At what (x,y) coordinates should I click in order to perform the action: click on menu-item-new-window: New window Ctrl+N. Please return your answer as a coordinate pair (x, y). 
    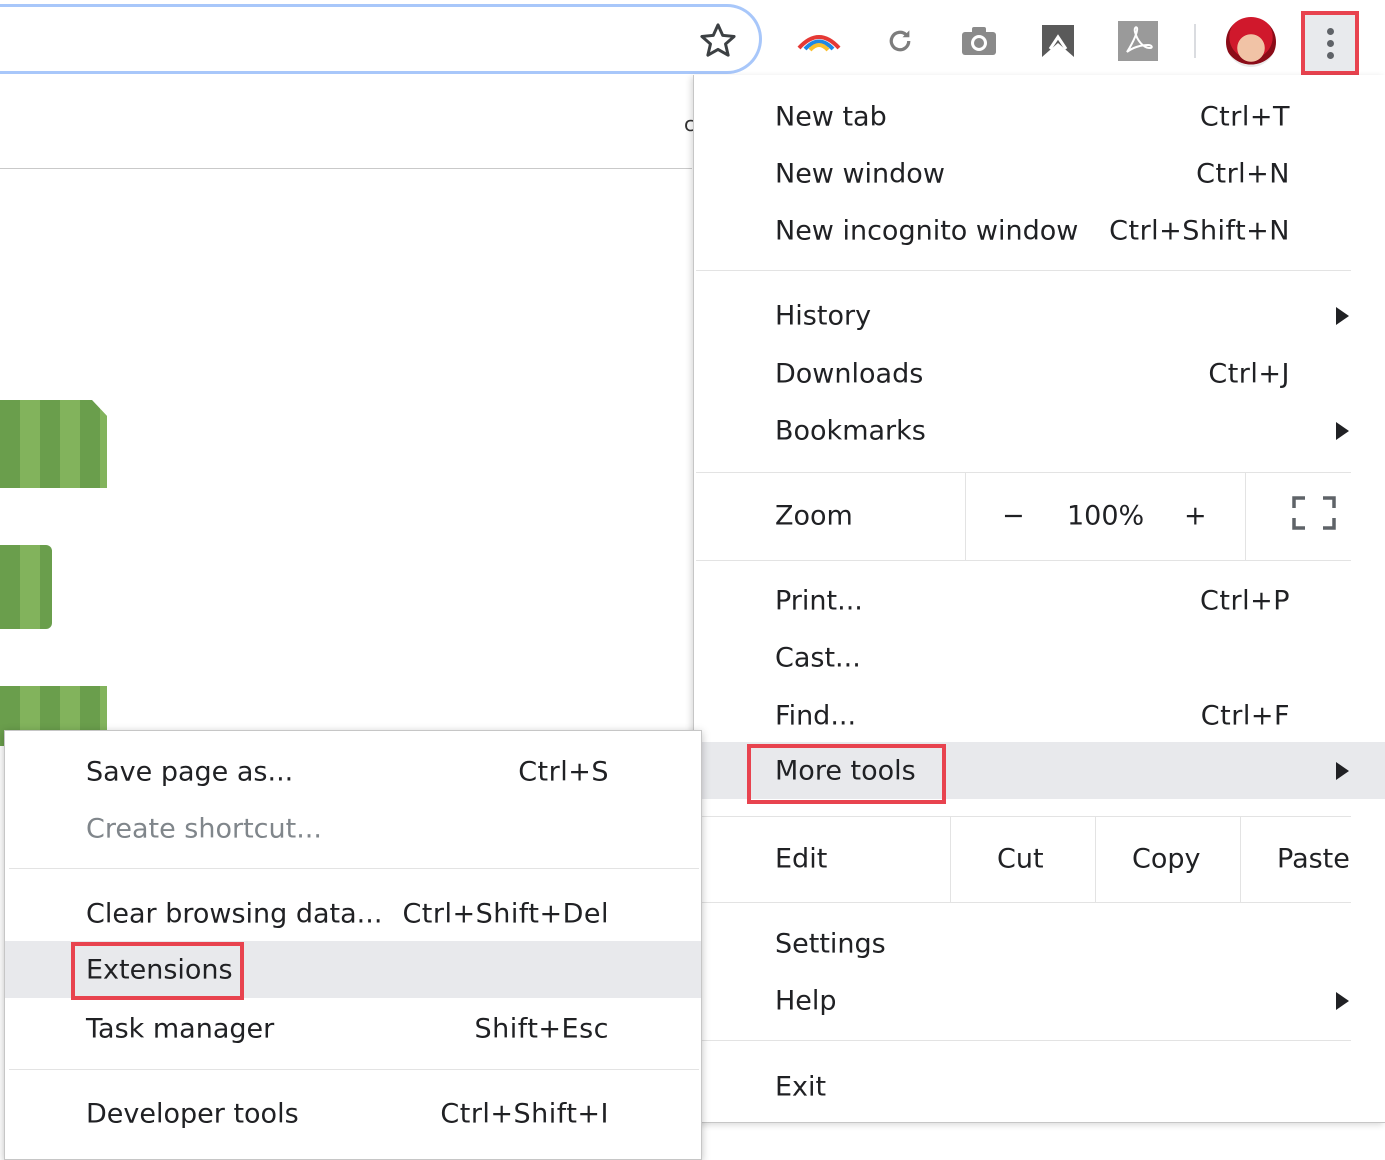
    Looking at the image, I should click on (1039, 174).